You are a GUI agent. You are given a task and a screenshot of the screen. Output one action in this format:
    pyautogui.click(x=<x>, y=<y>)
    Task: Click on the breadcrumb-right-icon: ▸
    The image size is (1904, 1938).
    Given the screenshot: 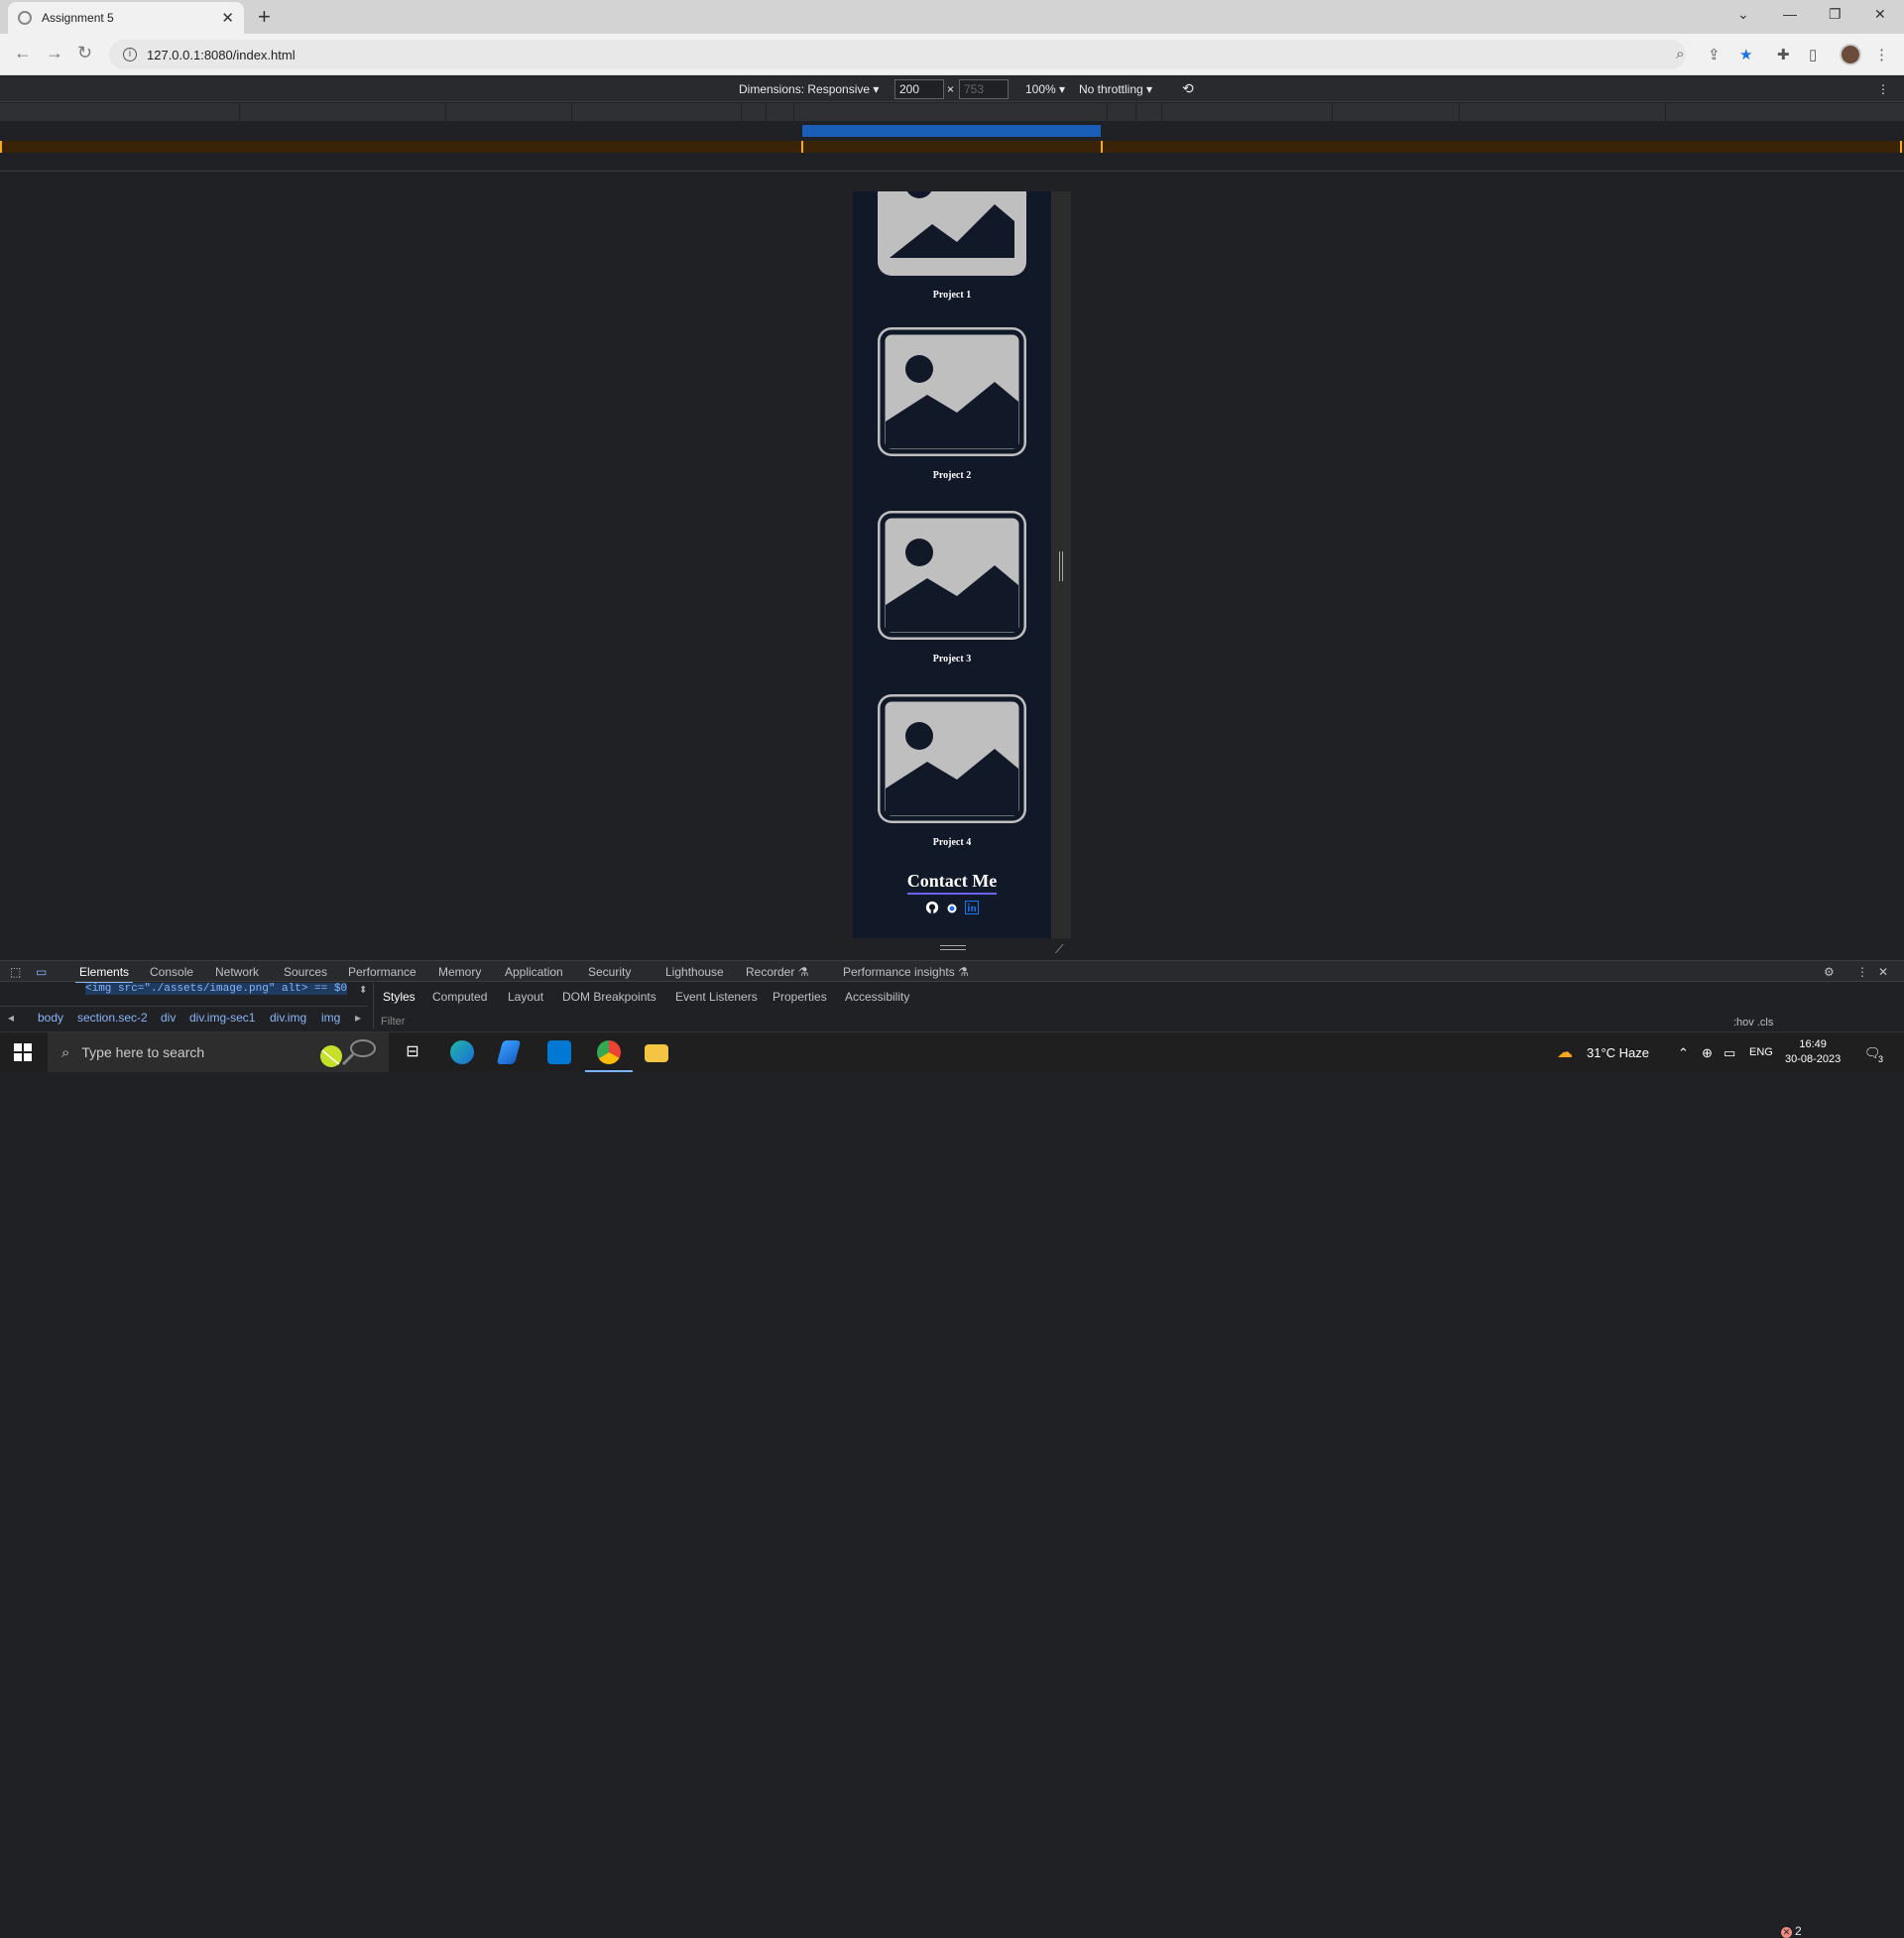 What is the action you would take?
    pyautogui.click(x=358, y=1018)
    